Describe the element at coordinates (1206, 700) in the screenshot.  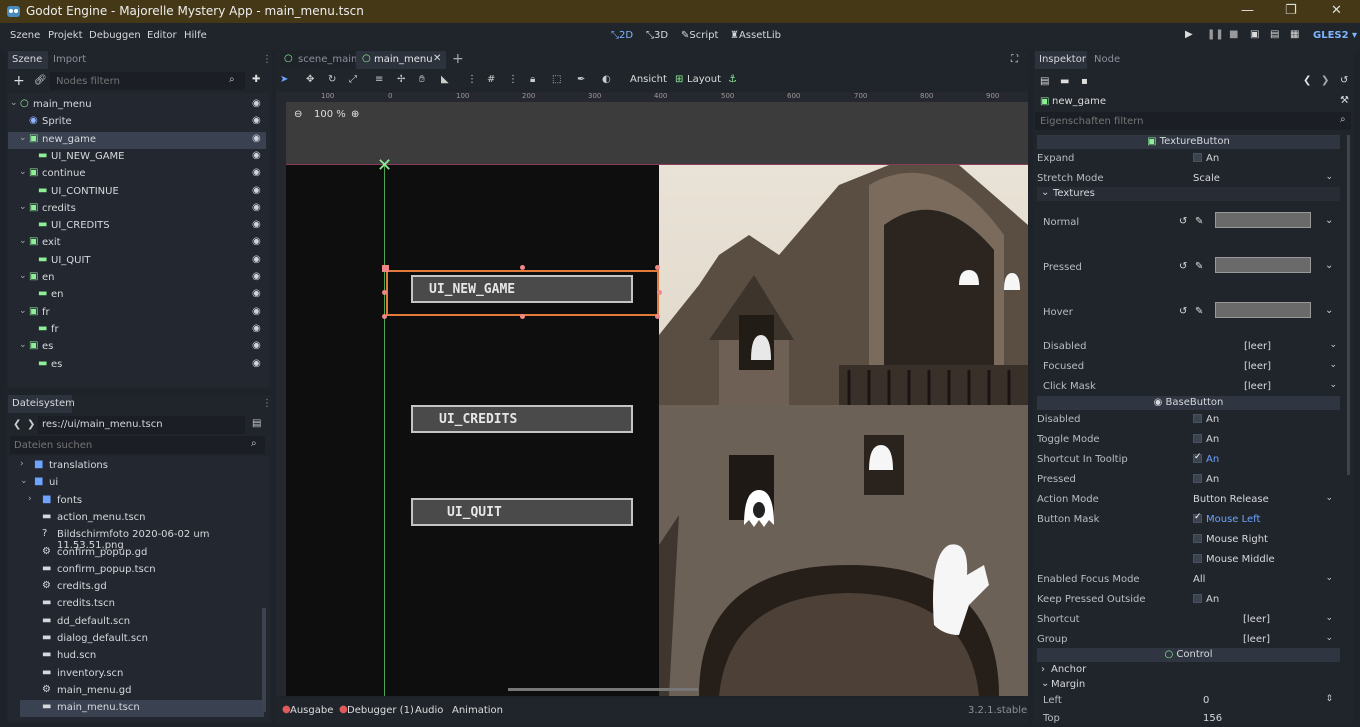
I see `margin-left-spinbox: 0` at that location.